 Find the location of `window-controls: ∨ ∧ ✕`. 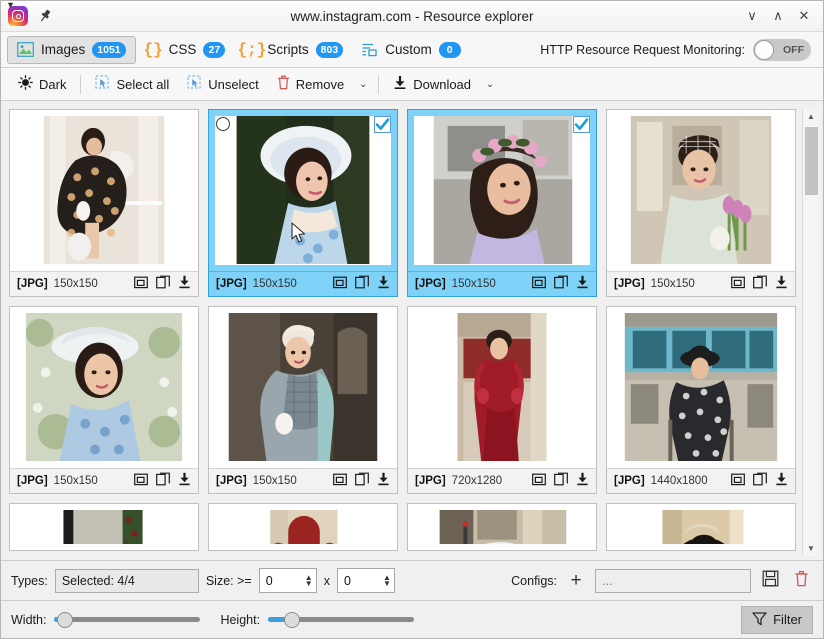

window-controls: ∨ ∧ ✕ is located at coordinates (781, 16).